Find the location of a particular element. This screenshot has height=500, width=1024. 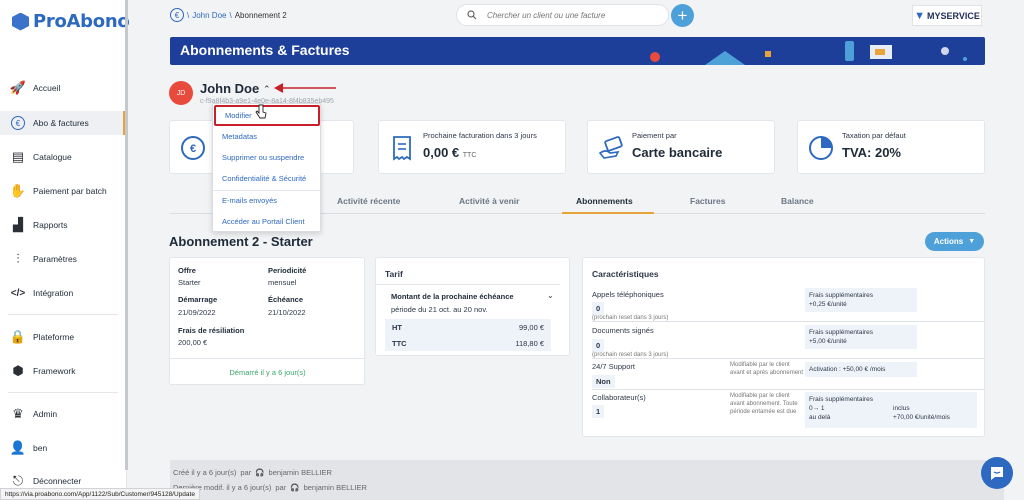

sidebar-item-label: Plateforme is located at coordinates (54, 337).